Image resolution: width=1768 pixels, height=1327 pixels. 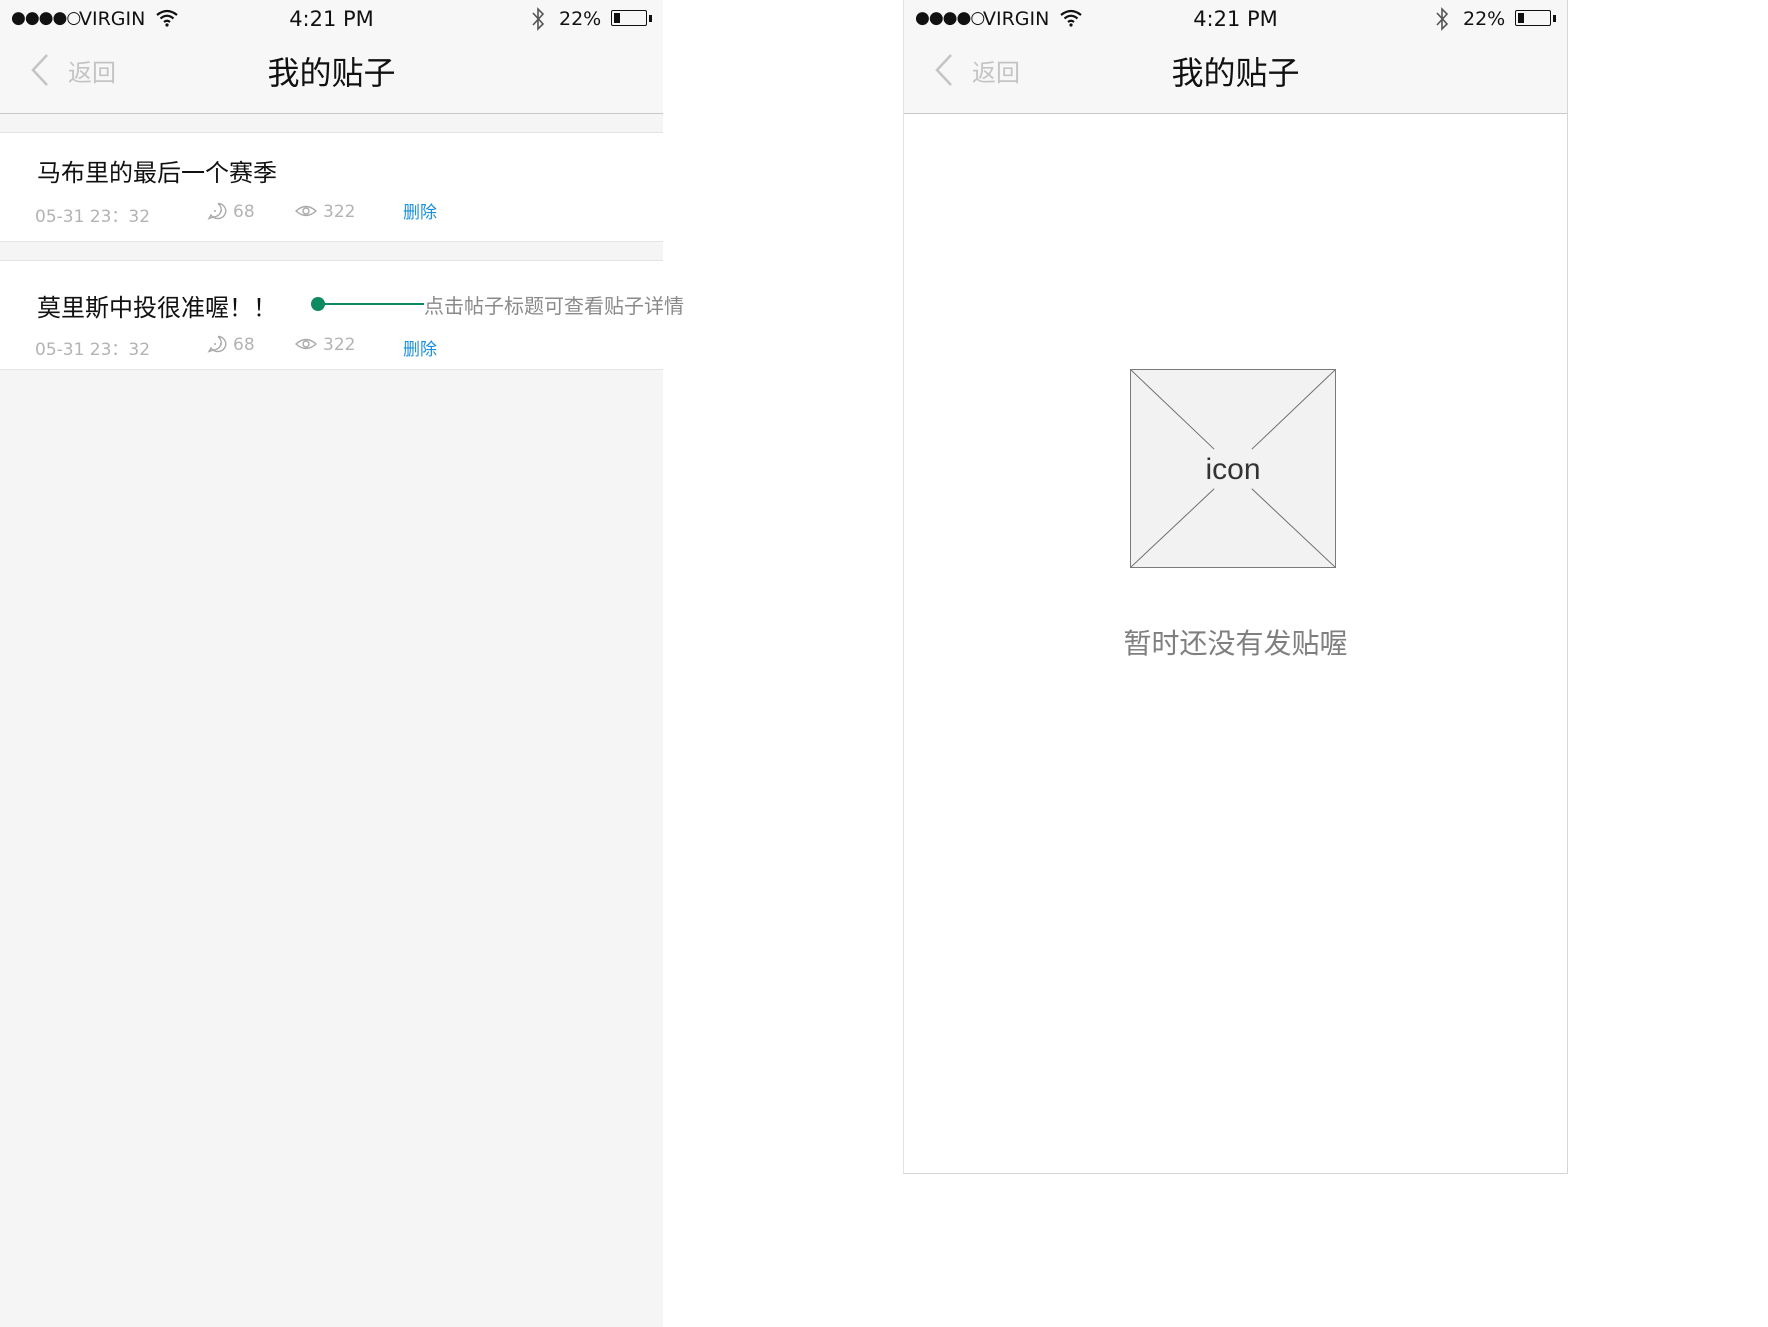 What do you see at coordinates (554, 306) in the screenshot?
I see `annotation-text: 点击帖子标题可查看贴子详情` at bounding box center [554, 306].